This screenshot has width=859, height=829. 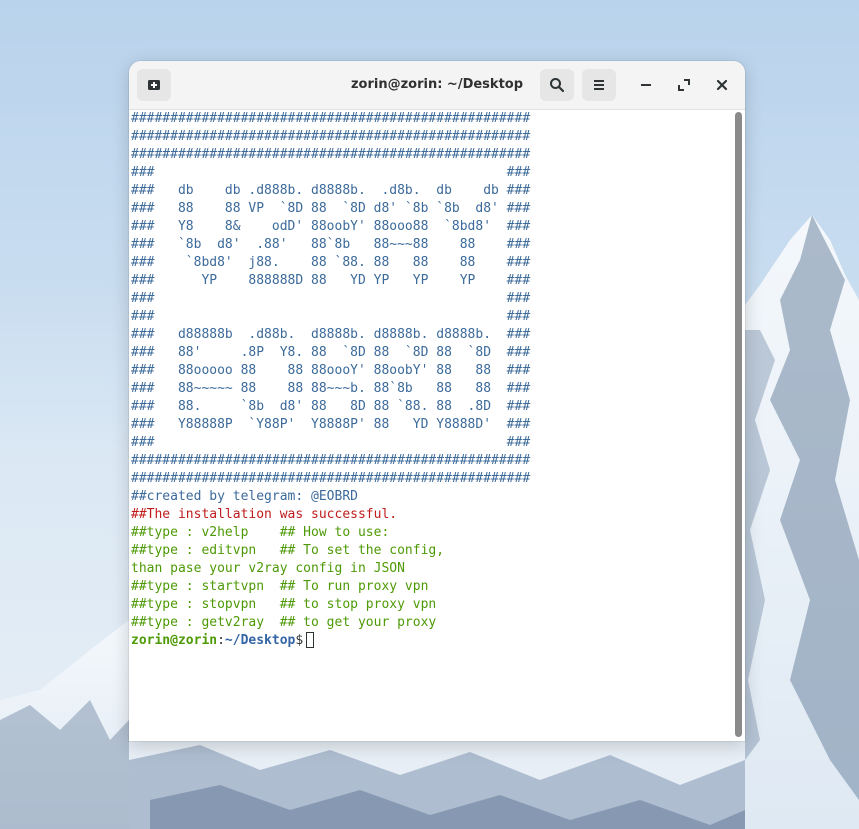 What do you see at coordinates (268, 568) in the screenshot?
I see `help-line: than pase your v2ray config in JSON` at bounding box center [268, 568].